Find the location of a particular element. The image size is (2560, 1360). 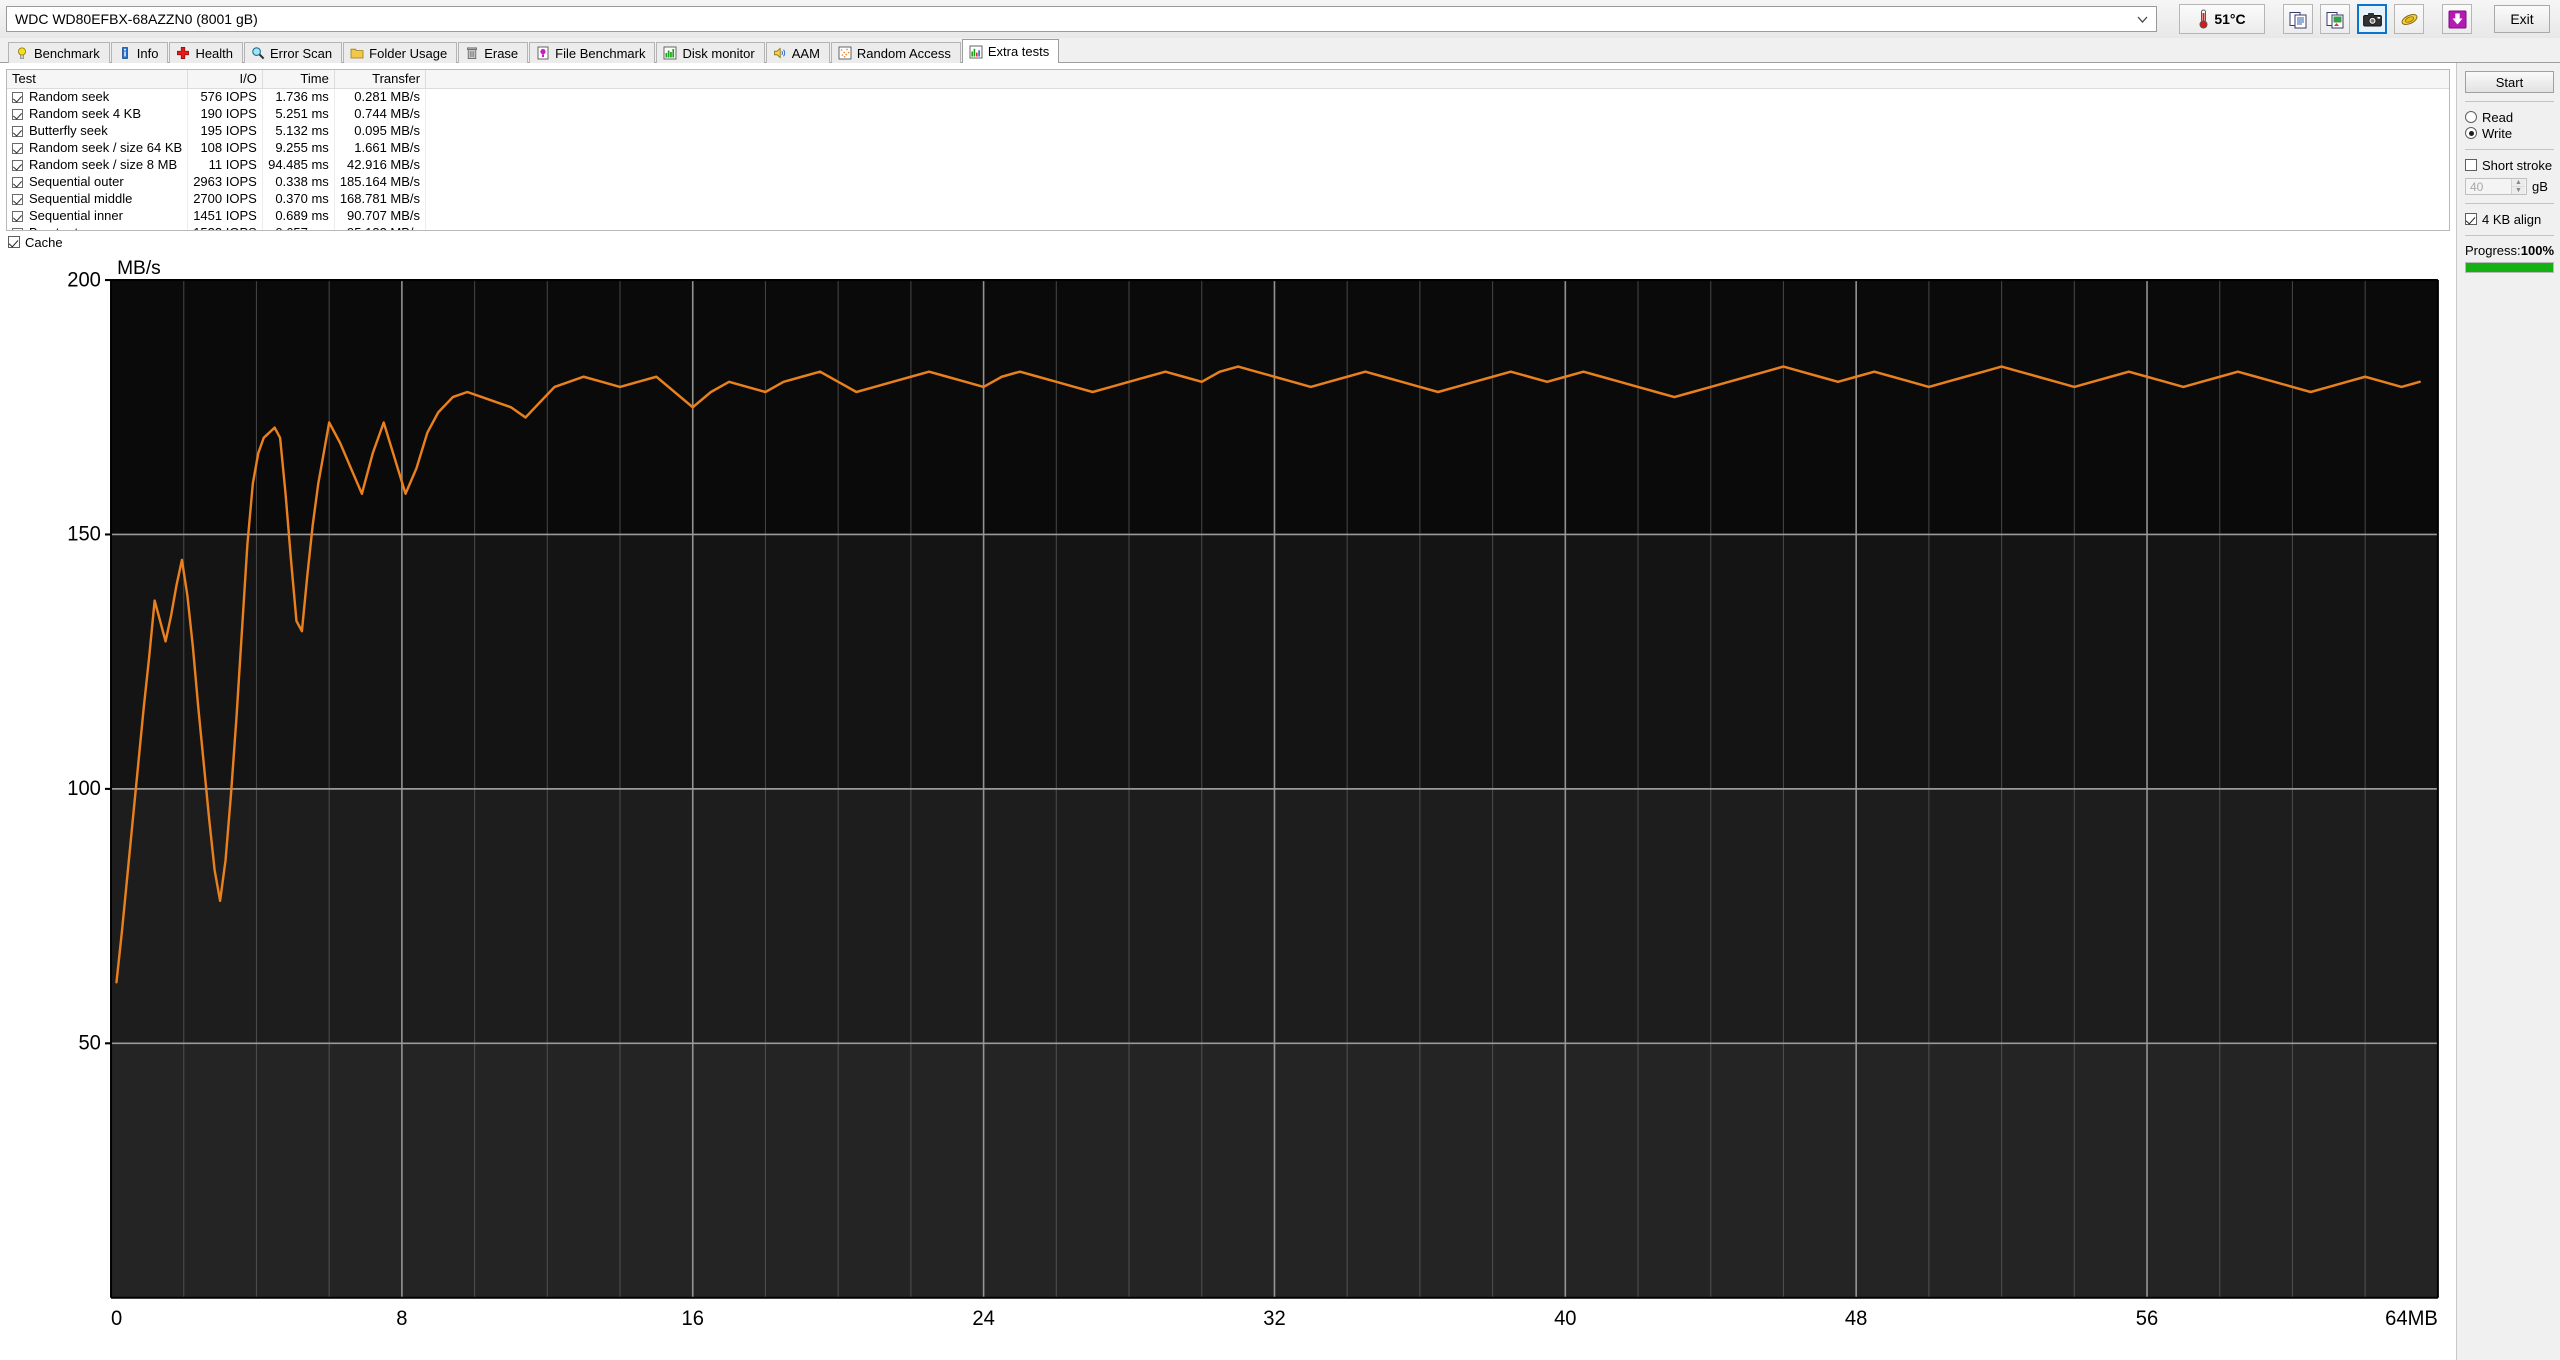

row-test-label: Sequential inner is located at coordinates (76, 215).